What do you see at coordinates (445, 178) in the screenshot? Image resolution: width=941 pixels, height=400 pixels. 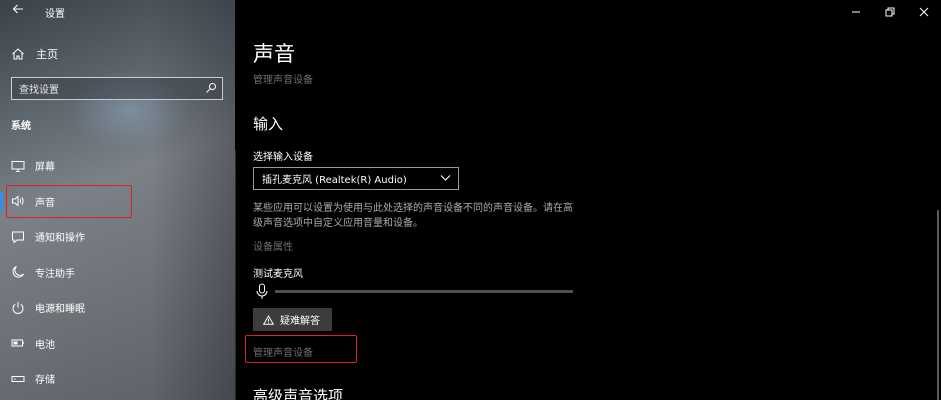 I see `chevron-down-icon` at bounding box center [445, 178].